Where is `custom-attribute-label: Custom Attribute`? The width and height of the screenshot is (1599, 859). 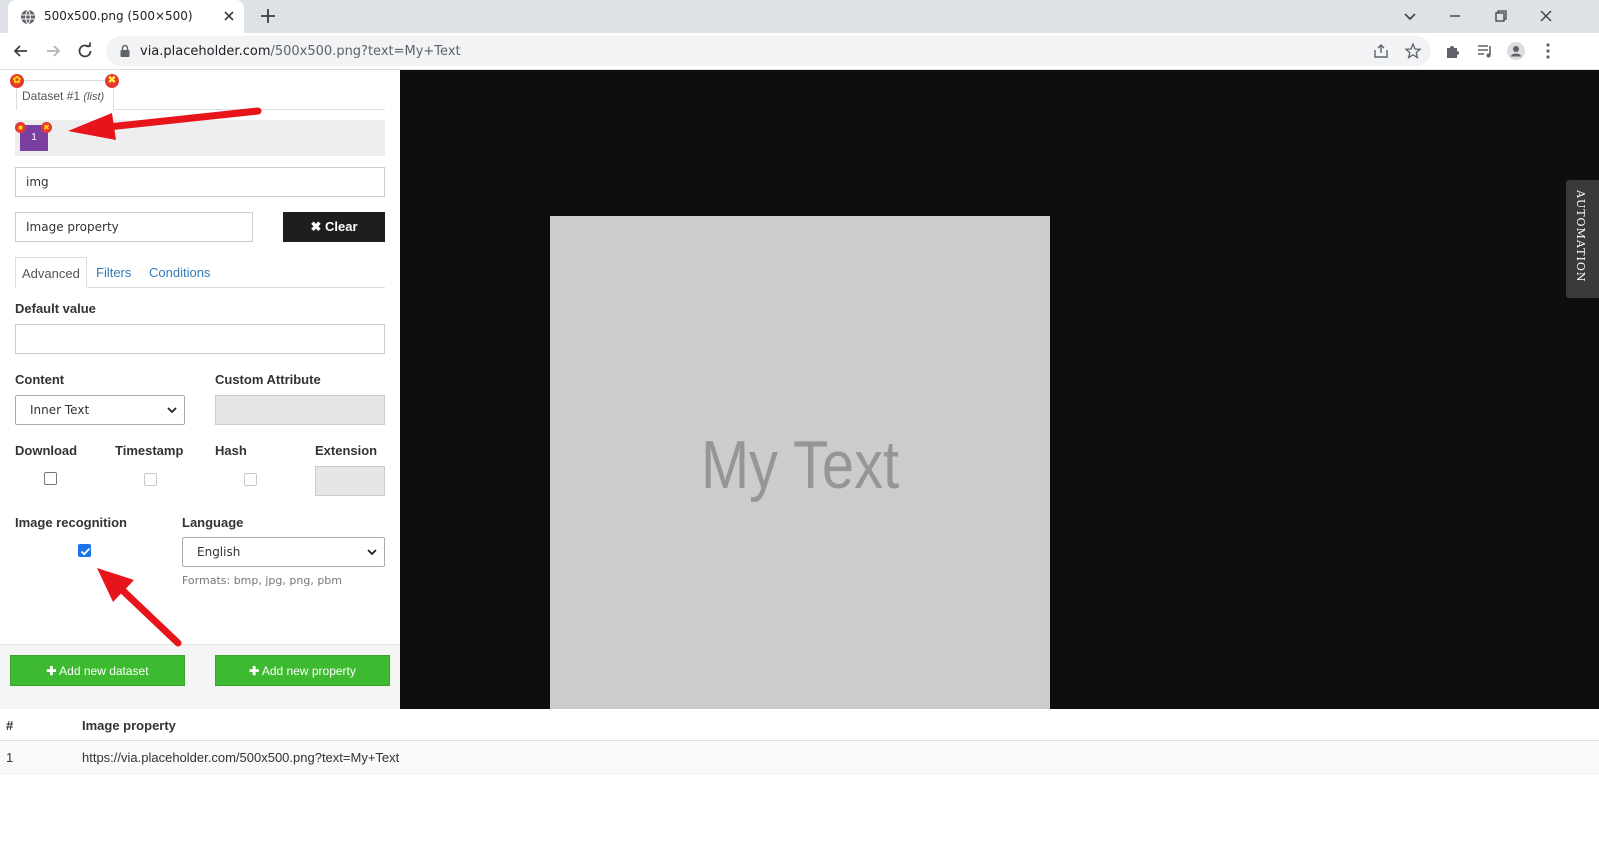 custom-attribute-label: Custom Attribute is located at coordinates (268, 379).